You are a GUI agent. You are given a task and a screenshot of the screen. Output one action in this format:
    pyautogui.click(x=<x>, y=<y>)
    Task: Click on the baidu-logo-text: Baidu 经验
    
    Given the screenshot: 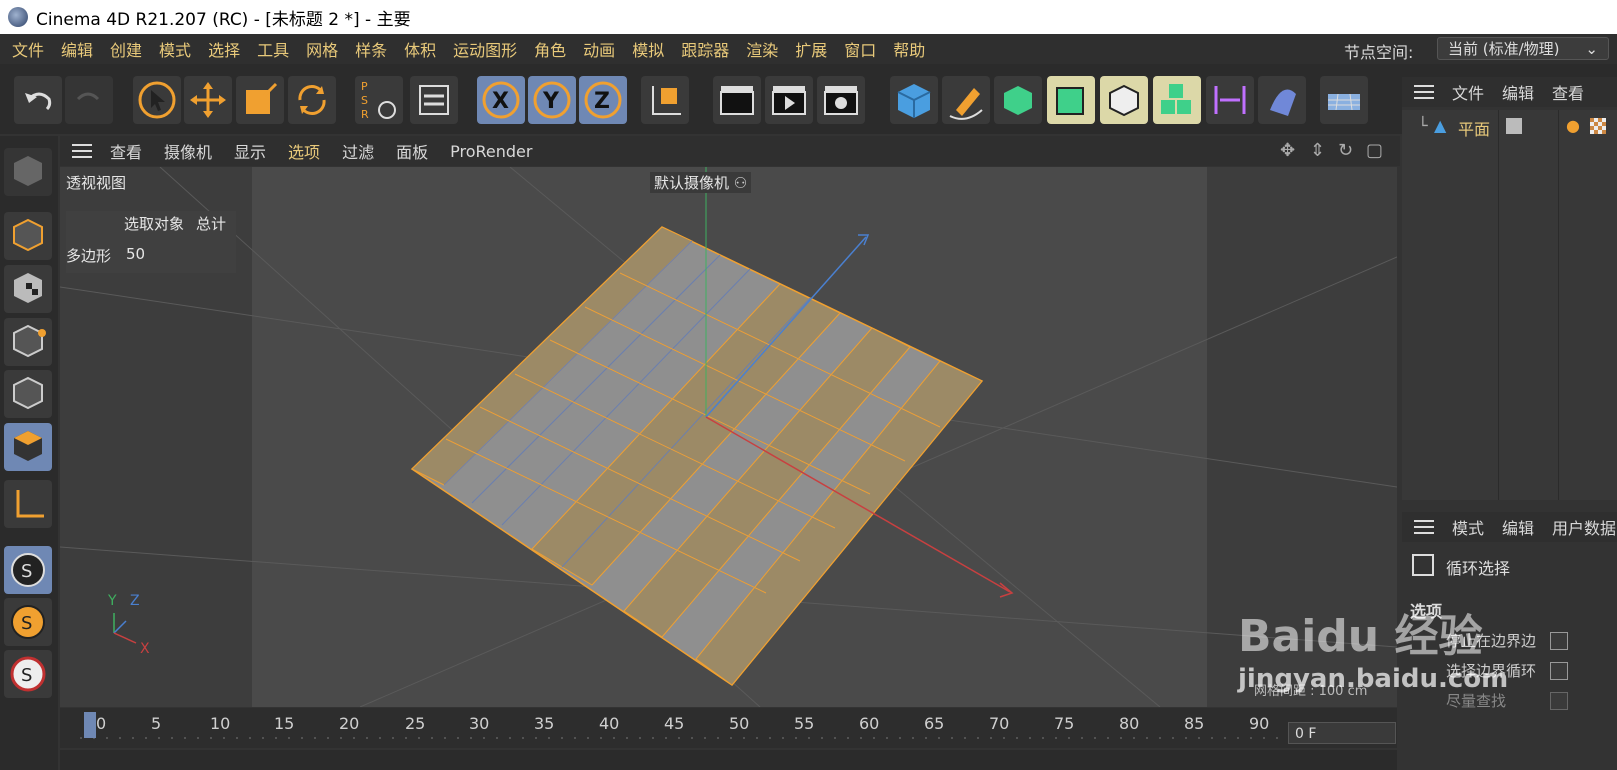 What is the action you would take?
    pyautogui.click(x=1360, y=636)
    